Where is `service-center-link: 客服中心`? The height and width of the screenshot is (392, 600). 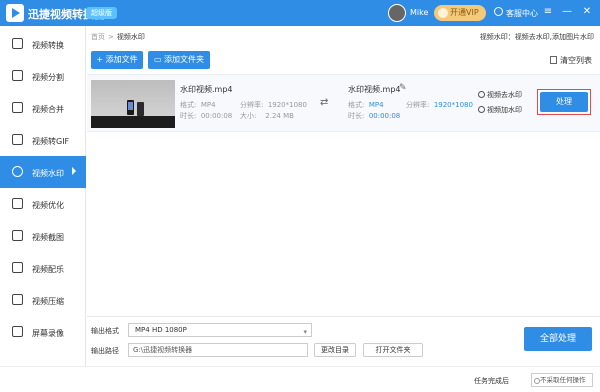
service-center-link: 客服中心 is located at coordinates (522, 13).